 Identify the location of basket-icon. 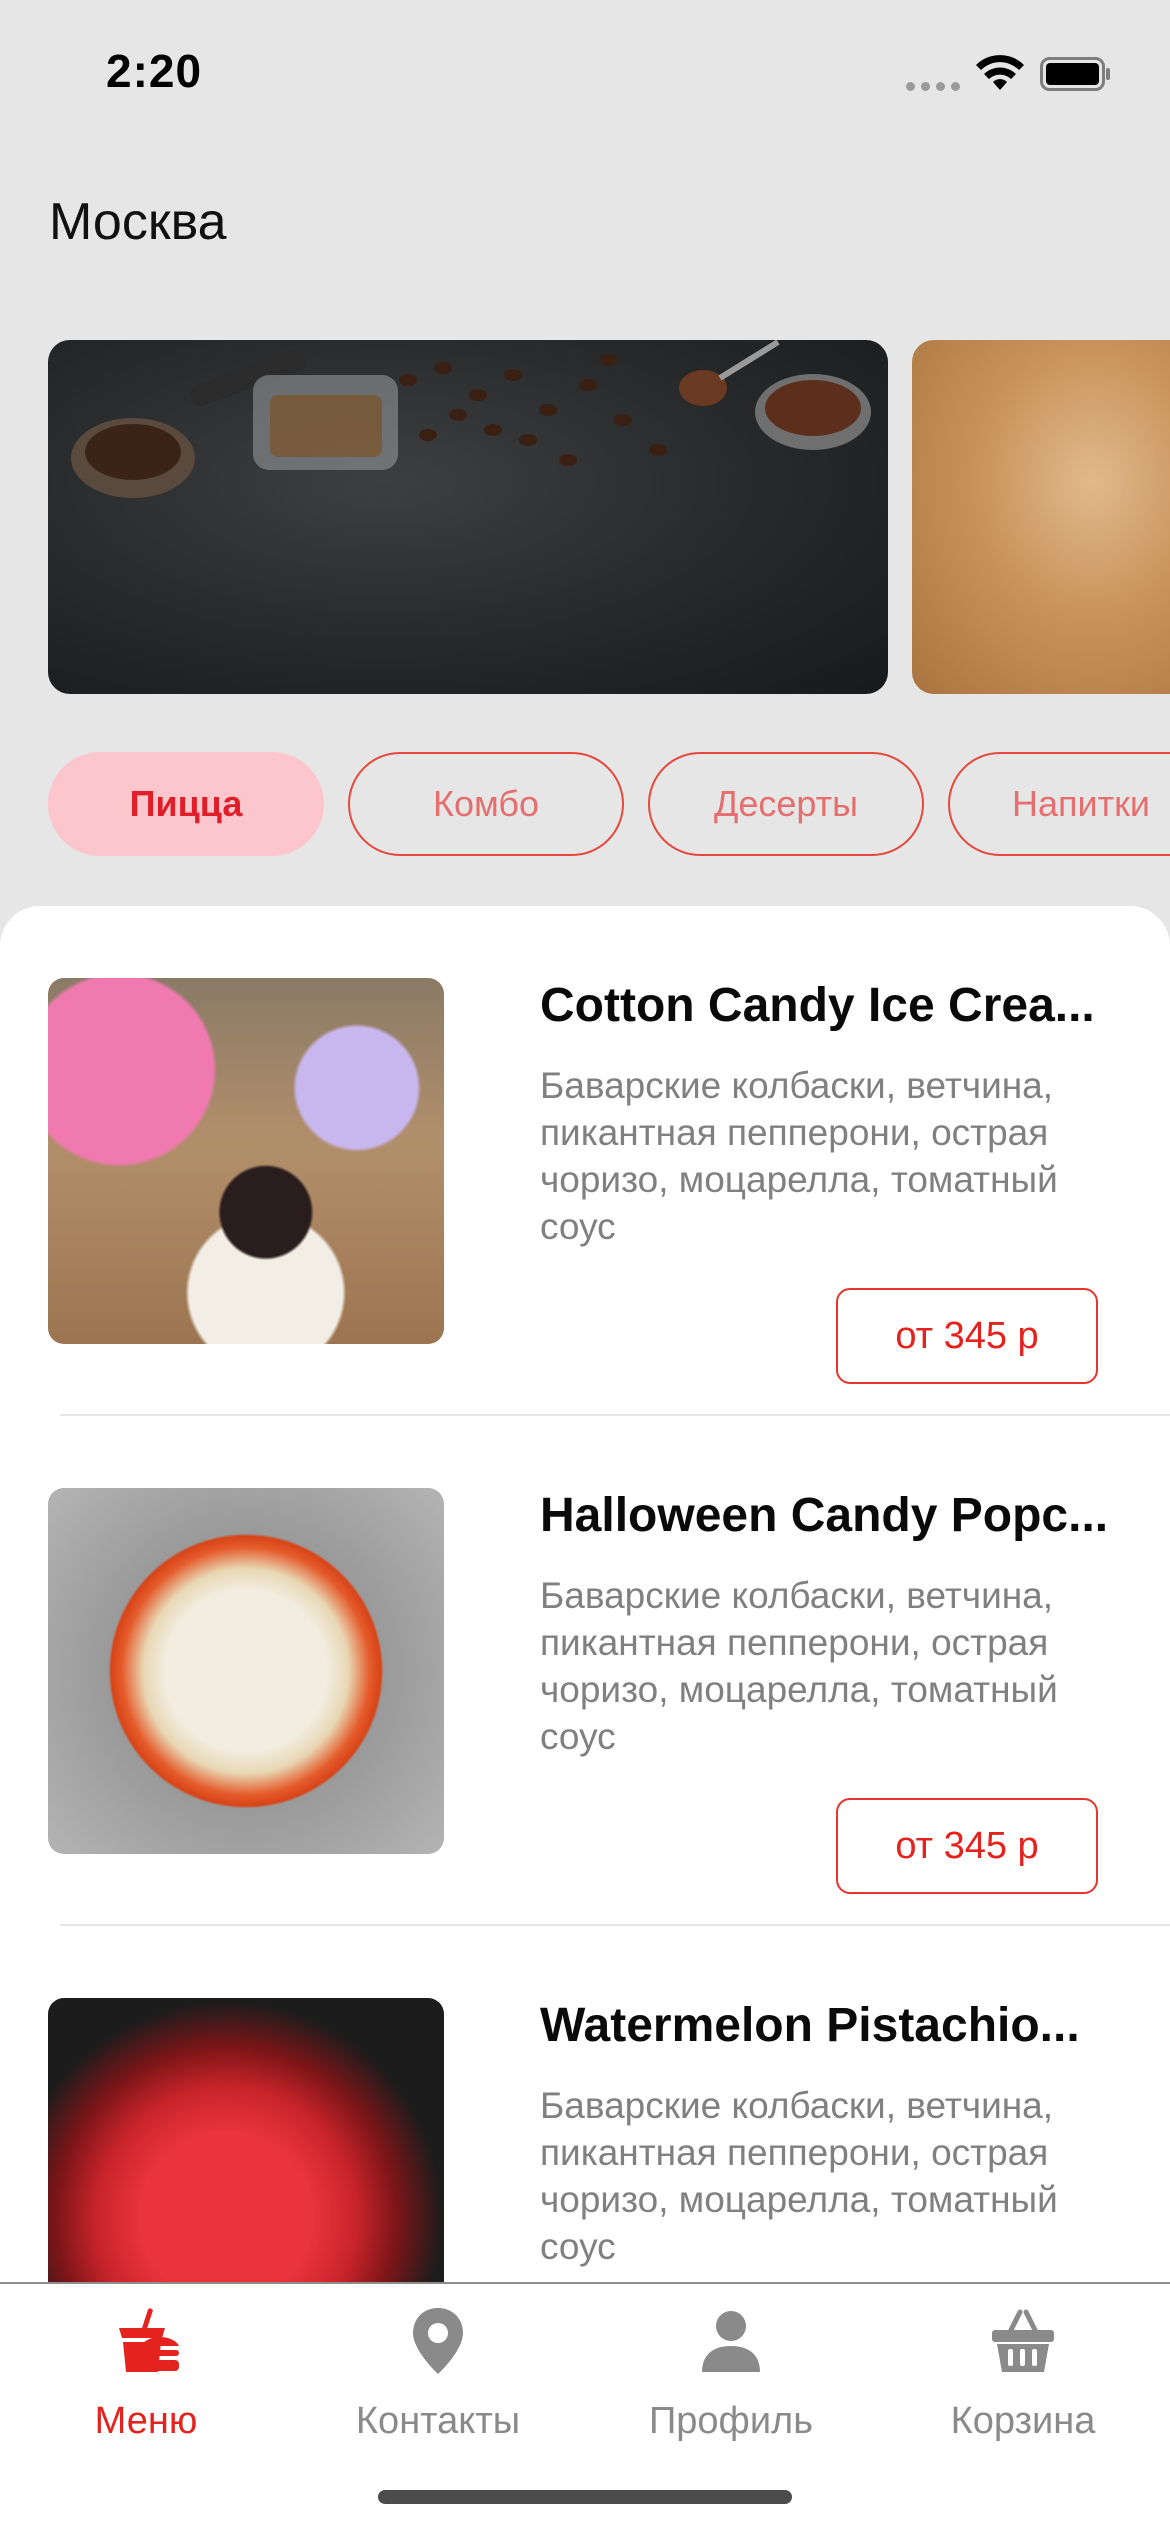
(1023, 2340).